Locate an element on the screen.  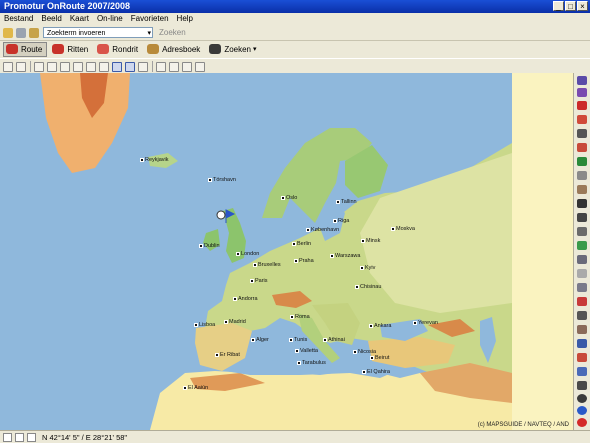
no-entry-icon is located at coordinates (582, 422).